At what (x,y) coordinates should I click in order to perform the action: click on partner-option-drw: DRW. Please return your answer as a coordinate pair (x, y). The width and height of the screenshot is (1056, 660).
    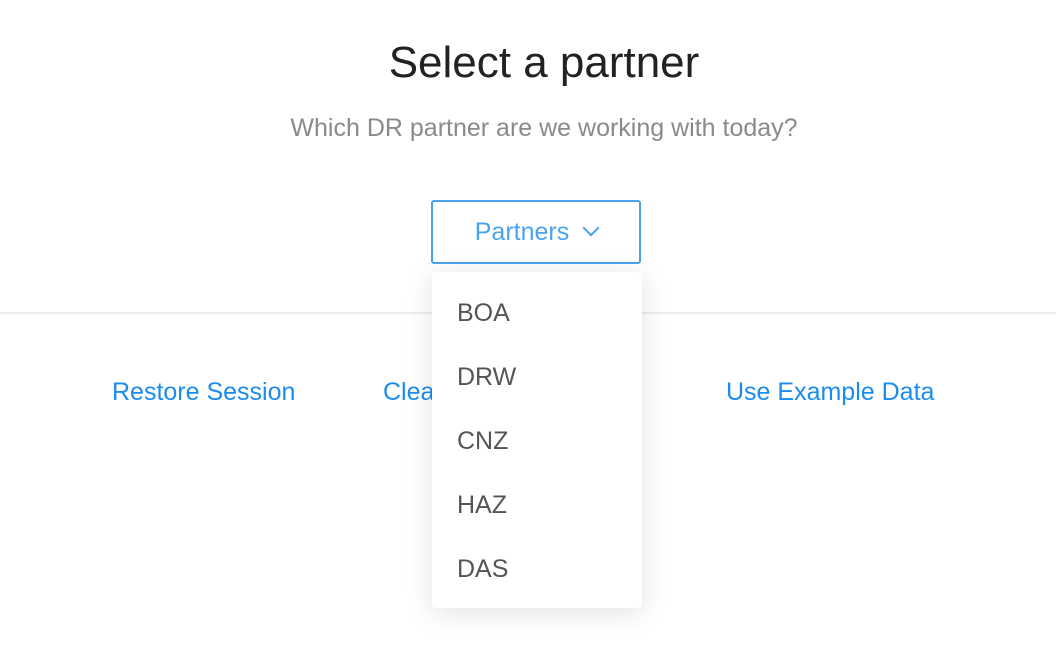
    Looking at the image, I should click on (537, 377).